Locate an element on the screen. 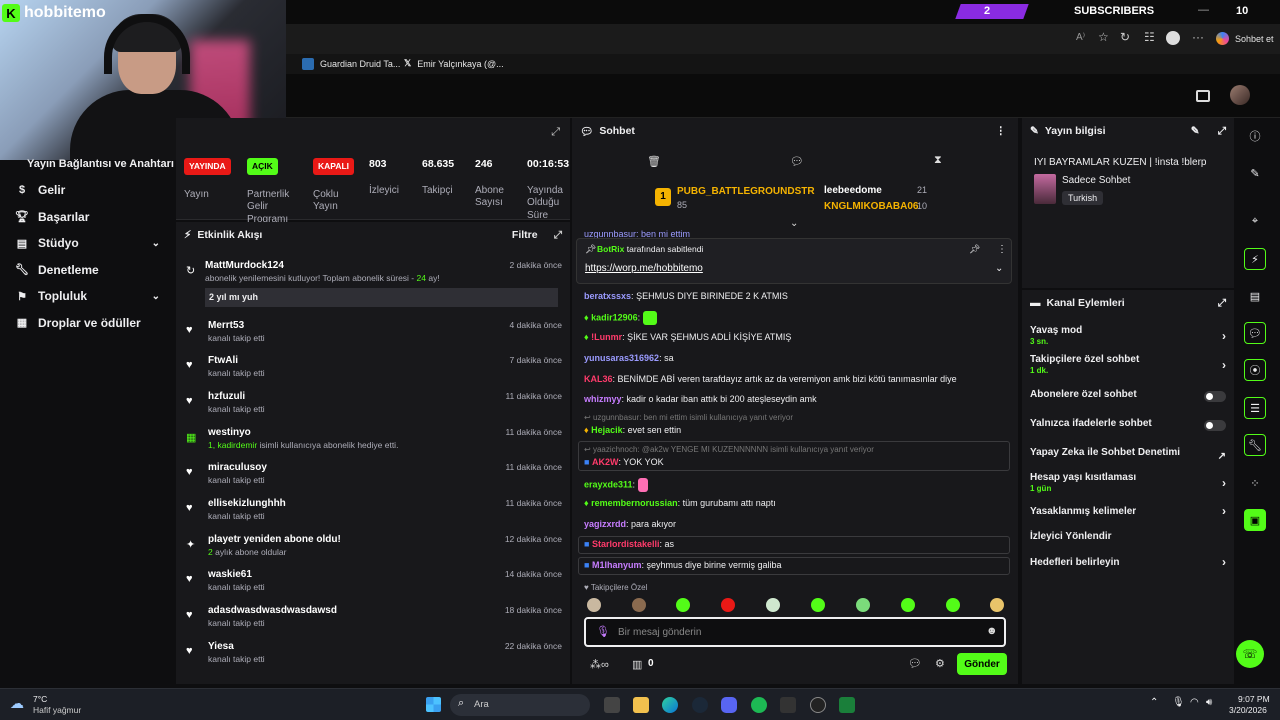  emoji-icon: ☻ is located at coordinates (992, 631).